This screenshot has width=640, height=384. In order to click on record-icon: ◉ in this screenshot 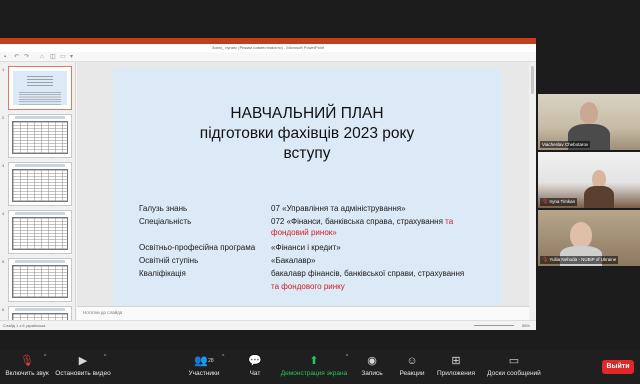, I will do `click(372, 361)`.